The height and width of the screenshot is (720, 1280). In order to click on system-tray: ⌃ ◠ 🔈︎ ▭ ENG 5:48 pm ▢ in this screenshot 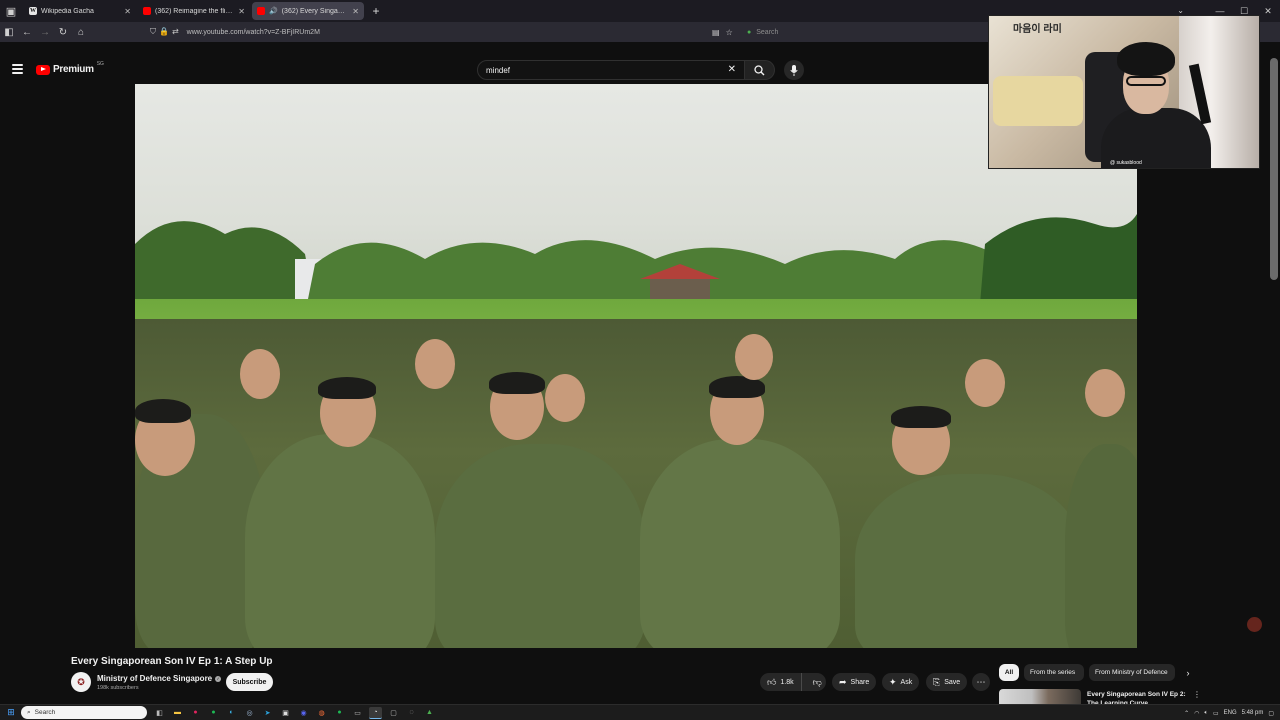, I will do `click(1232, 712)`.